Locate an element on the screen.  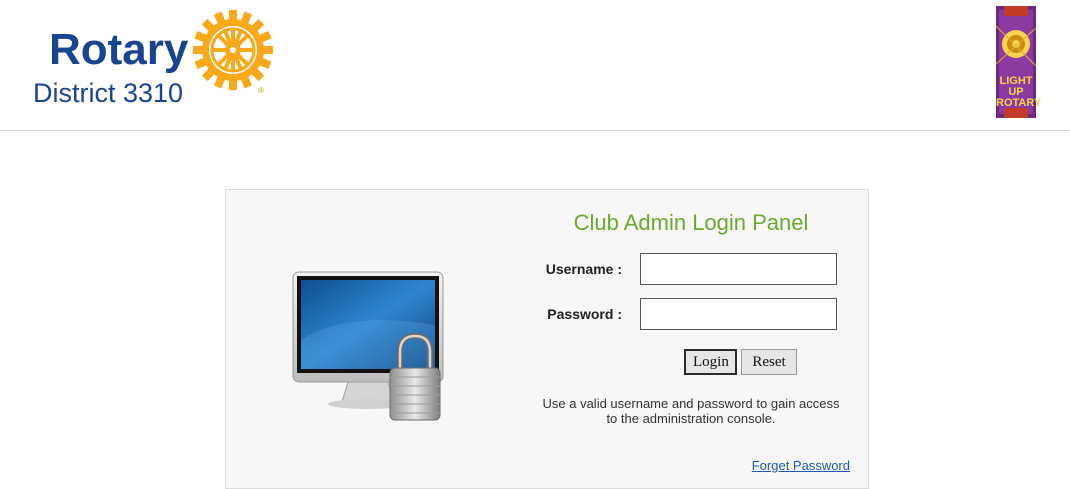
logo-district-text: District 3310 is located at coordinates (108, 93).